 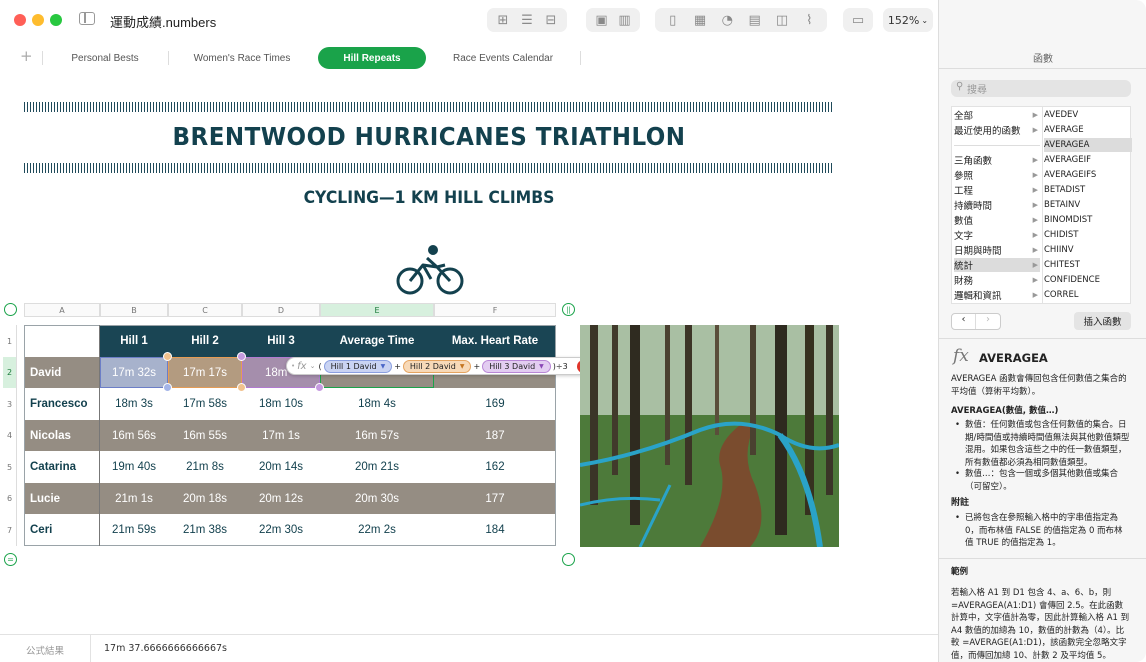 What do you see at coordinates (377, 404) in the screenshot?
I see `table-cell: 18m 4s` at bounding box center [377, 404].